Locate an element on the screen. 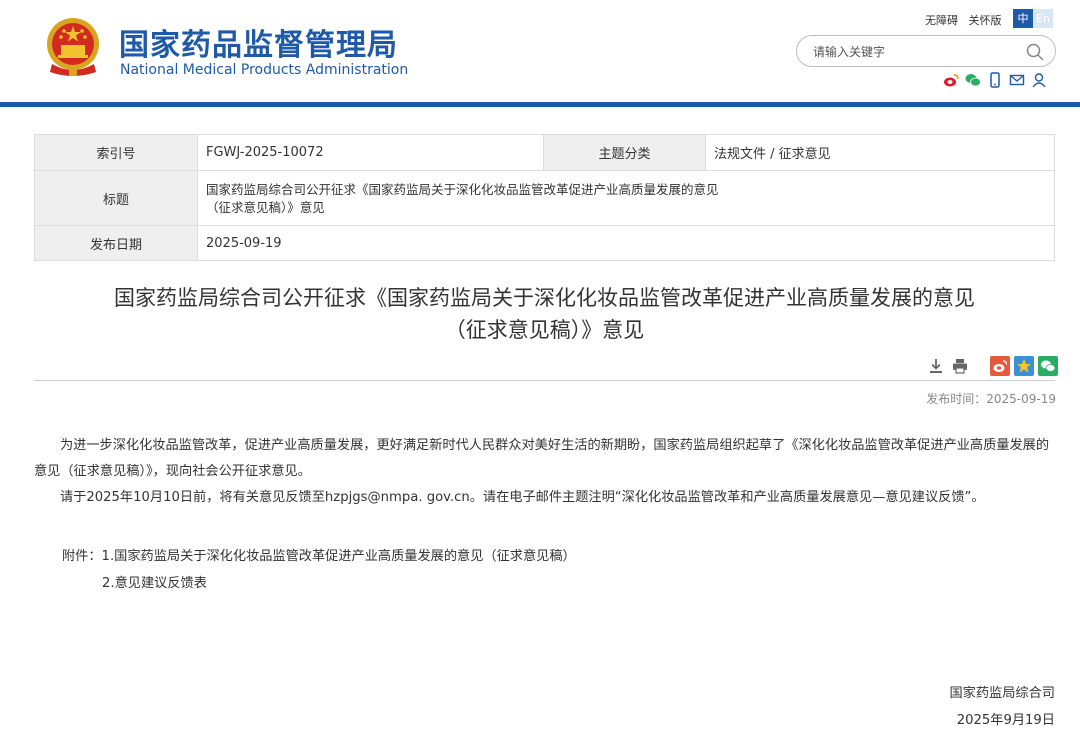 The height and width of the screenshot is (737, 1080). mobile-icon is located at coordinates (995, 80).